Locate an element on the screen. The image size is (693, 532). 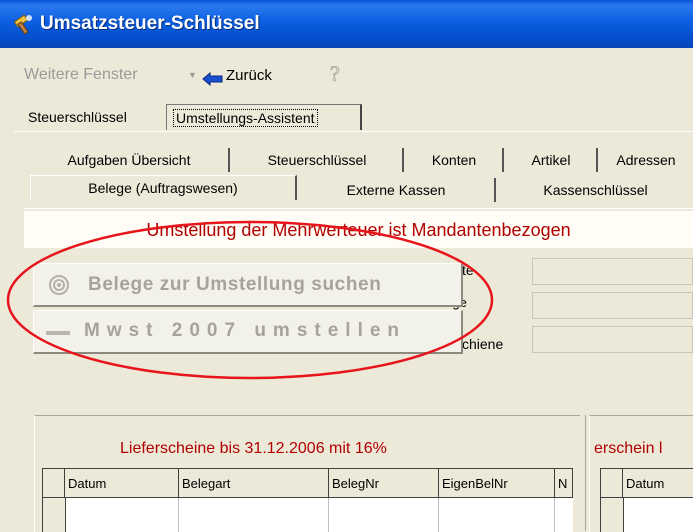
column-eigenbelnr is located at coordinates (497, 515).